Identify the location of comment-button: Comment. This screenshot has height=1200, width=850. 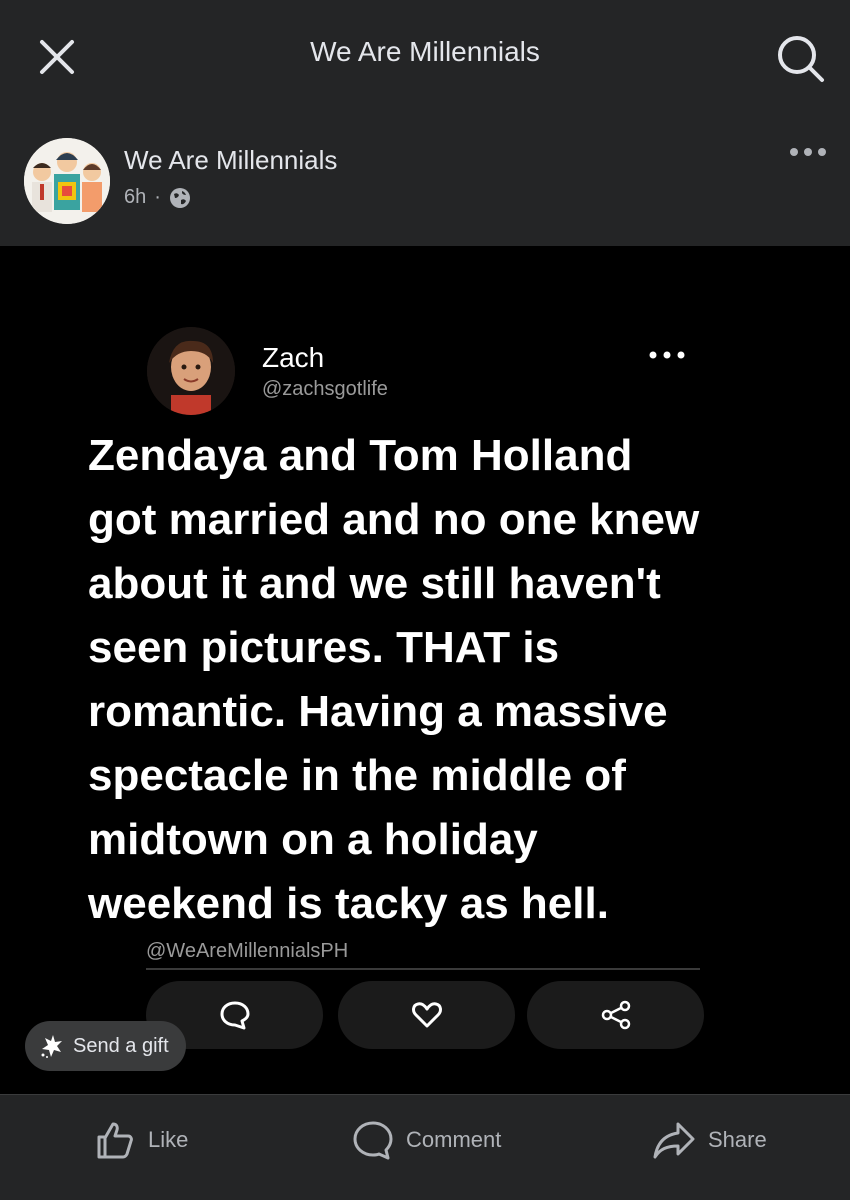
(426, 1140).